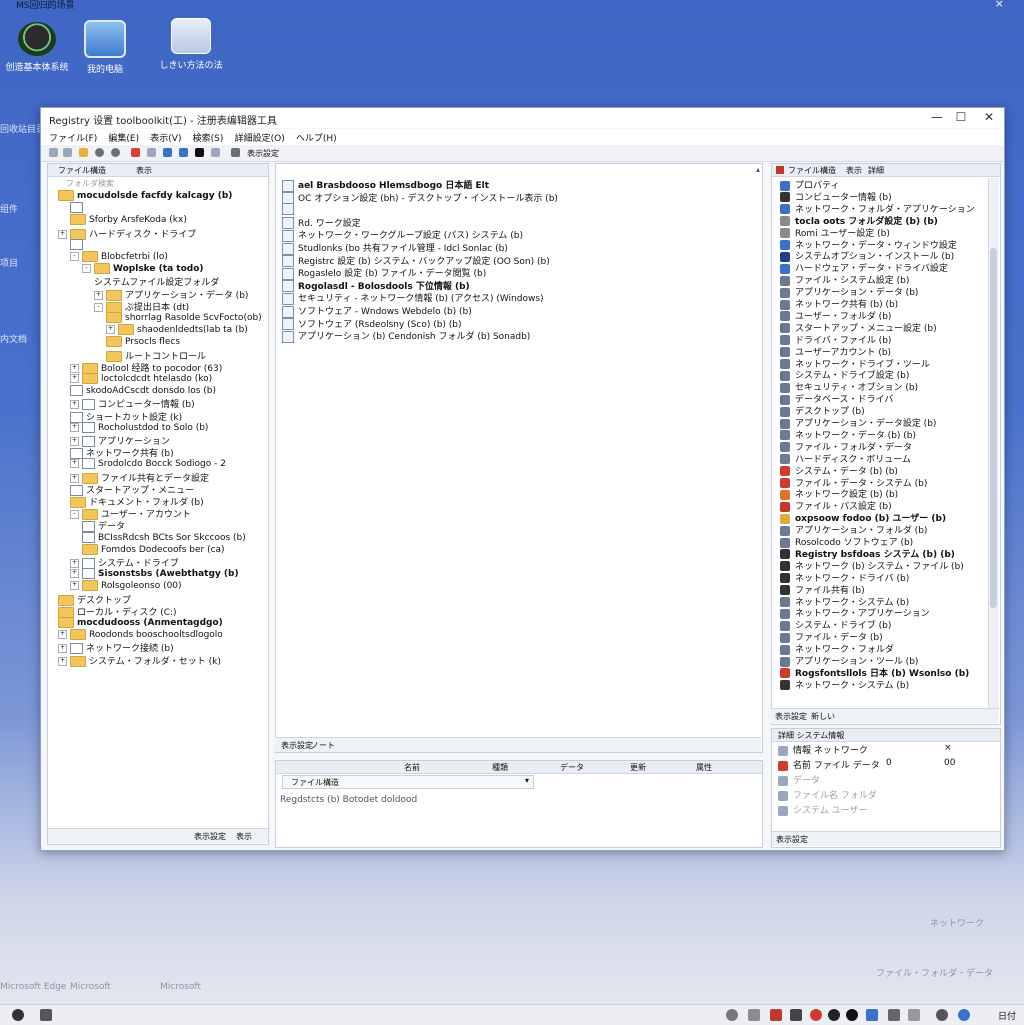 This screenshot has width=1024, height=1025. I want to click on right-list-item: ファイル・データ・システム (b), so click(853, 482).